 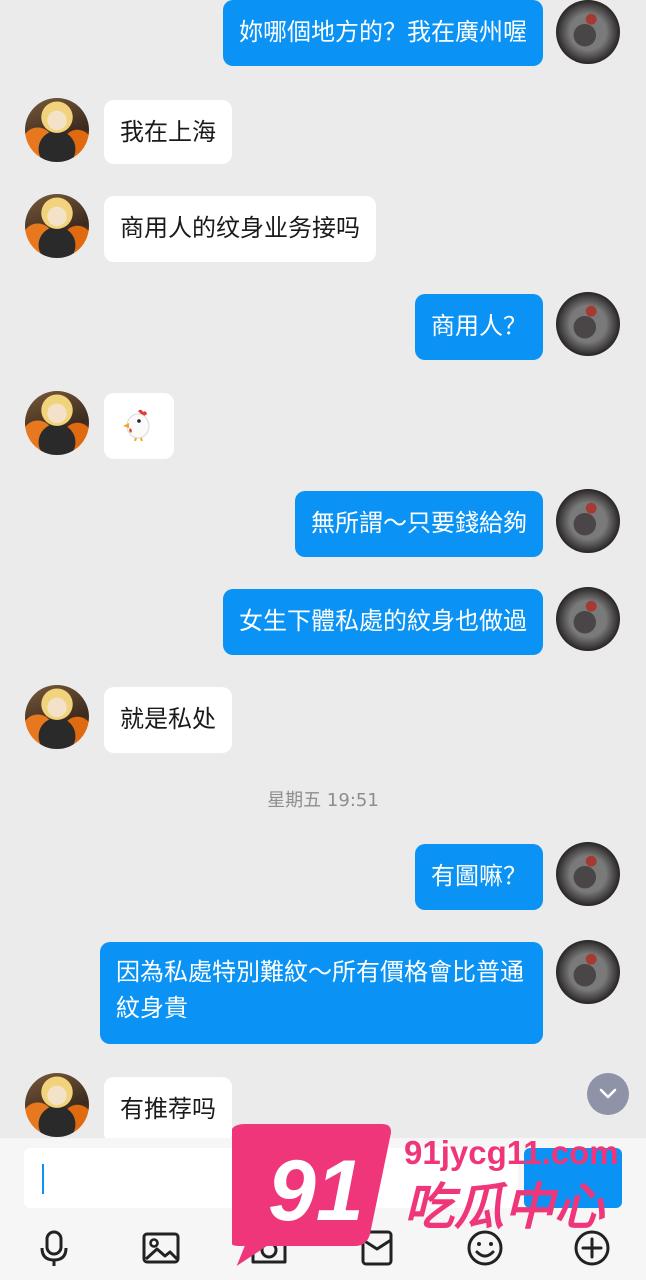 What do you see at coordinates (323, 328) in the screenshot?
I see `message-row-outgoing: 商用人？` at bounding box center [323, 328].